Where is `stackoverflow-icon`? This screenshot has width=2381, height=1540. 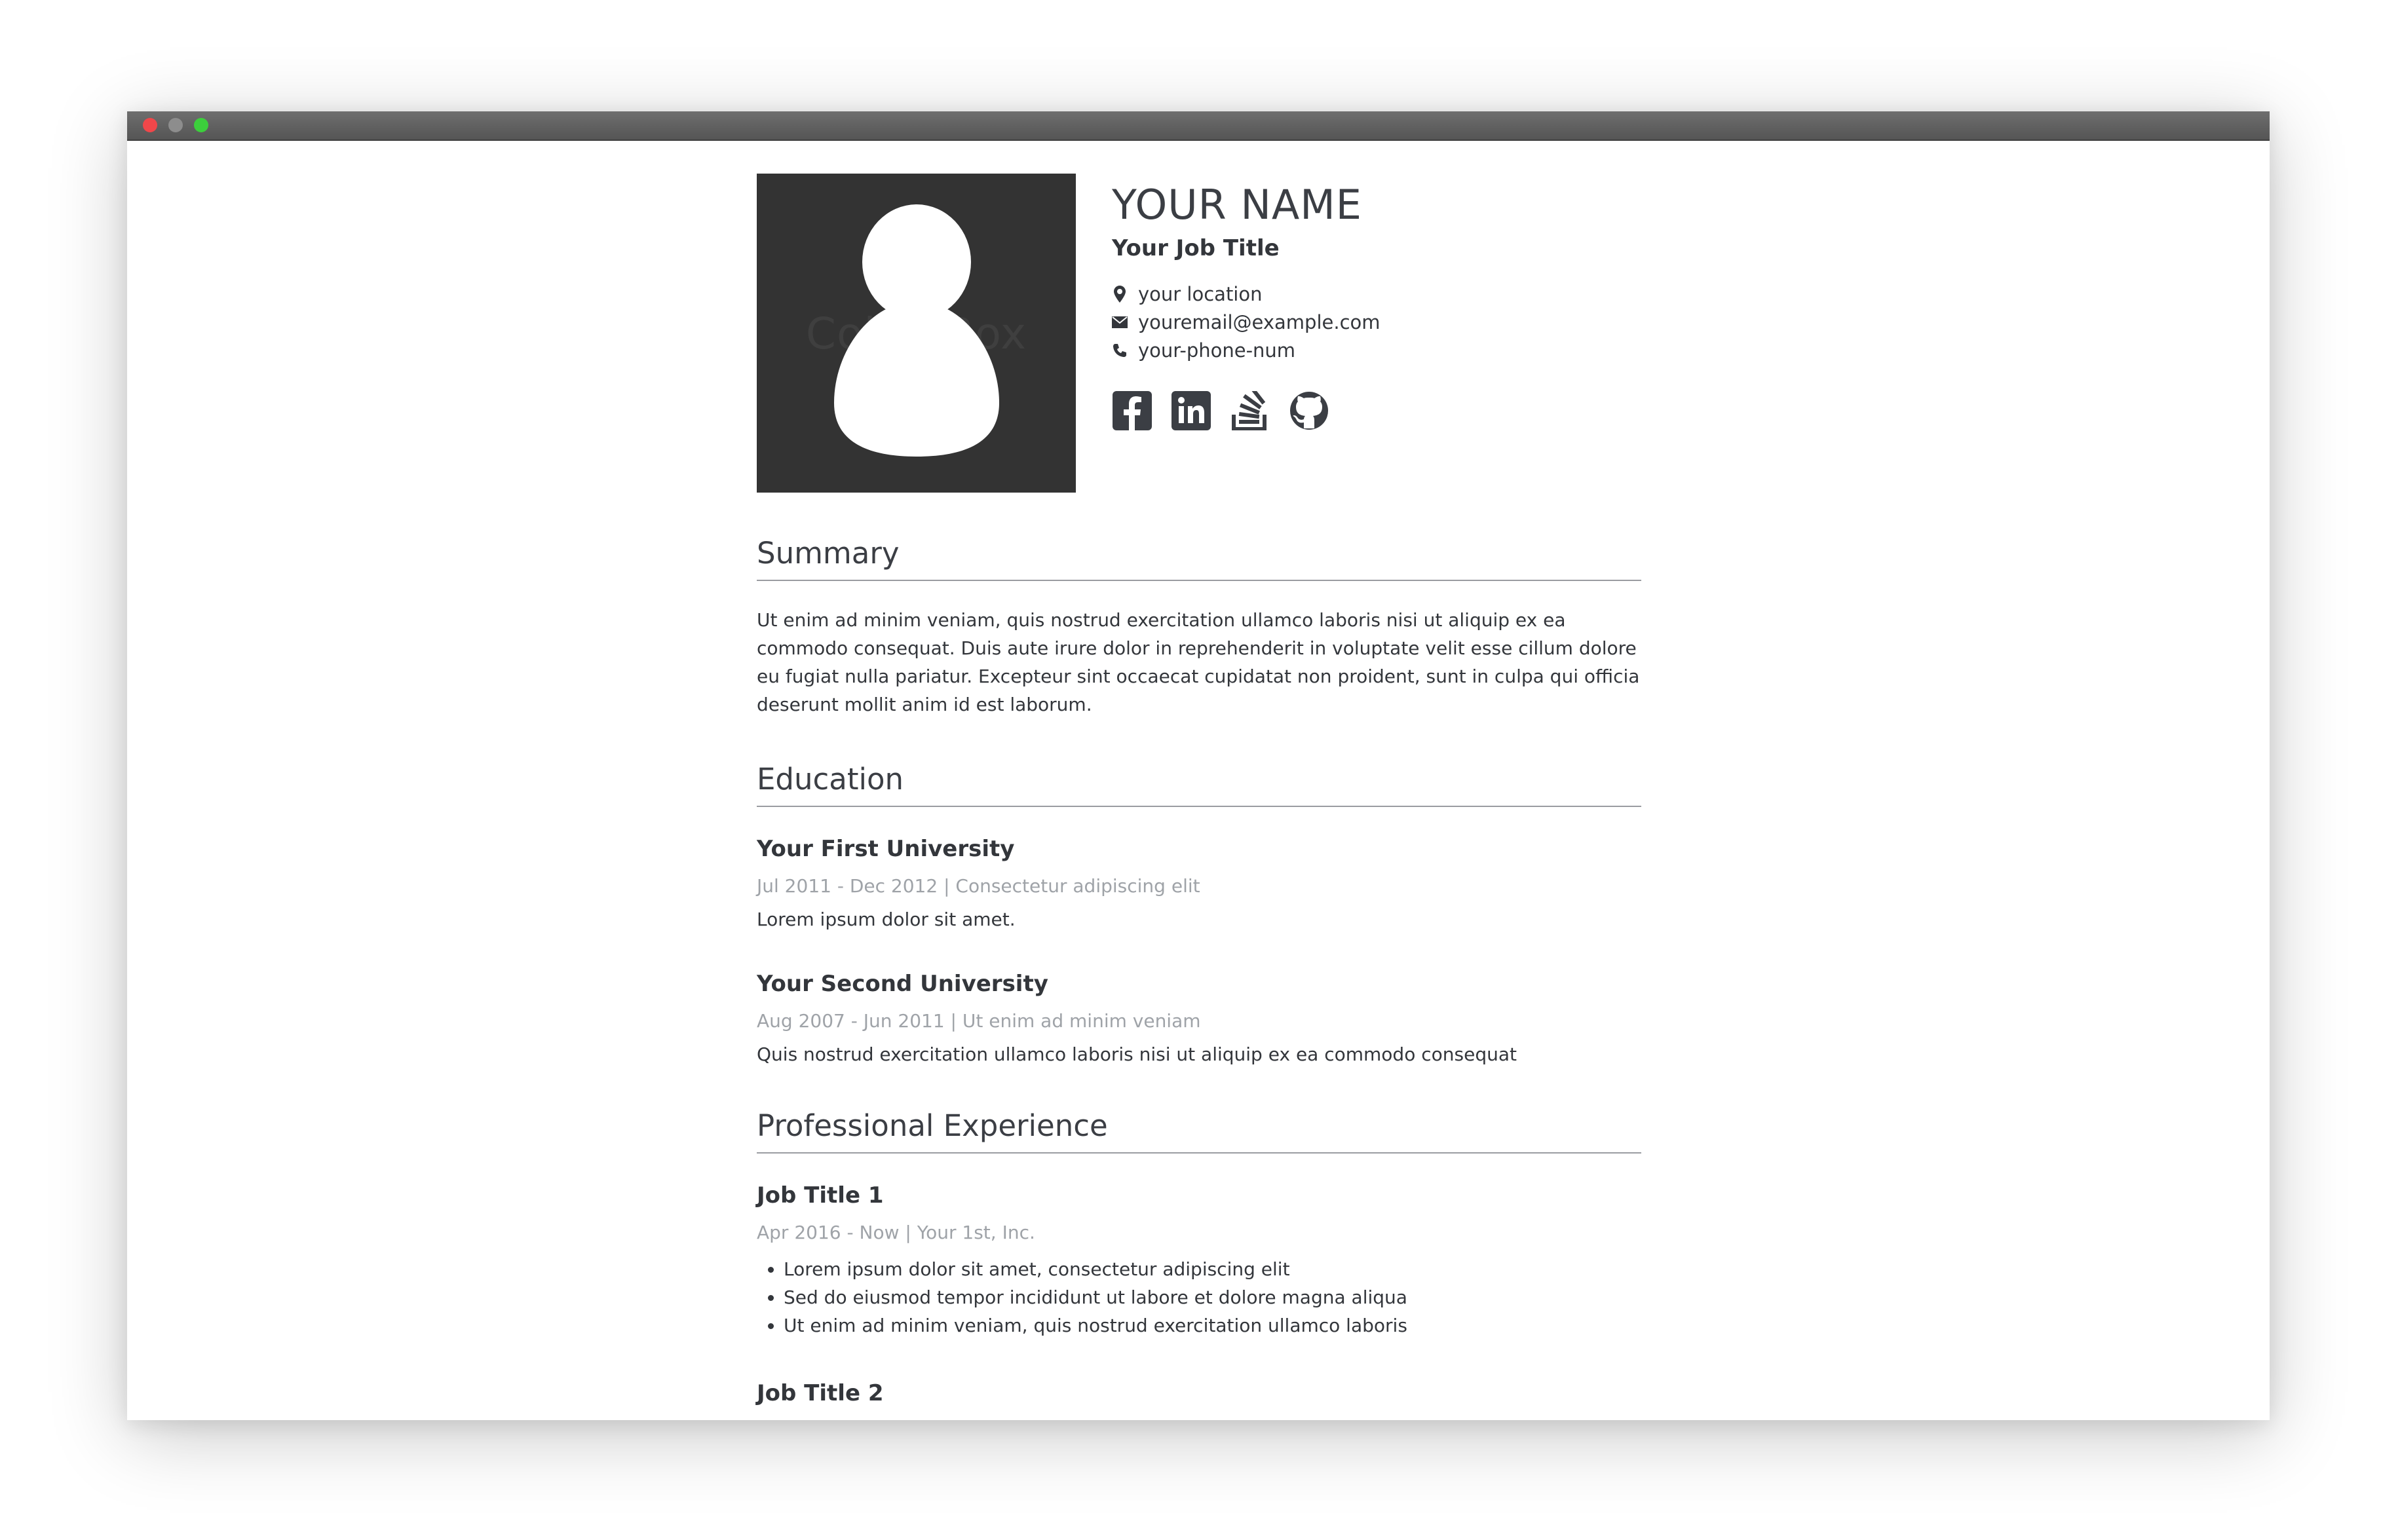
stackoverflow-icon is located at coordinates (1250, 410).